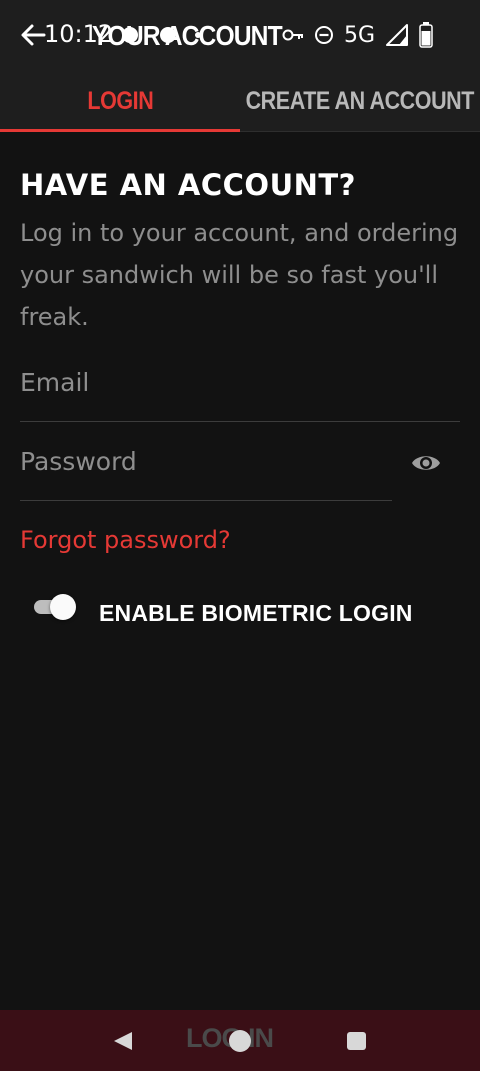 This screenshot has width=480, height=1071. Describe the element at coordinates (240, 1041) in the screenshot. I see `nav-home-icon` at that location.